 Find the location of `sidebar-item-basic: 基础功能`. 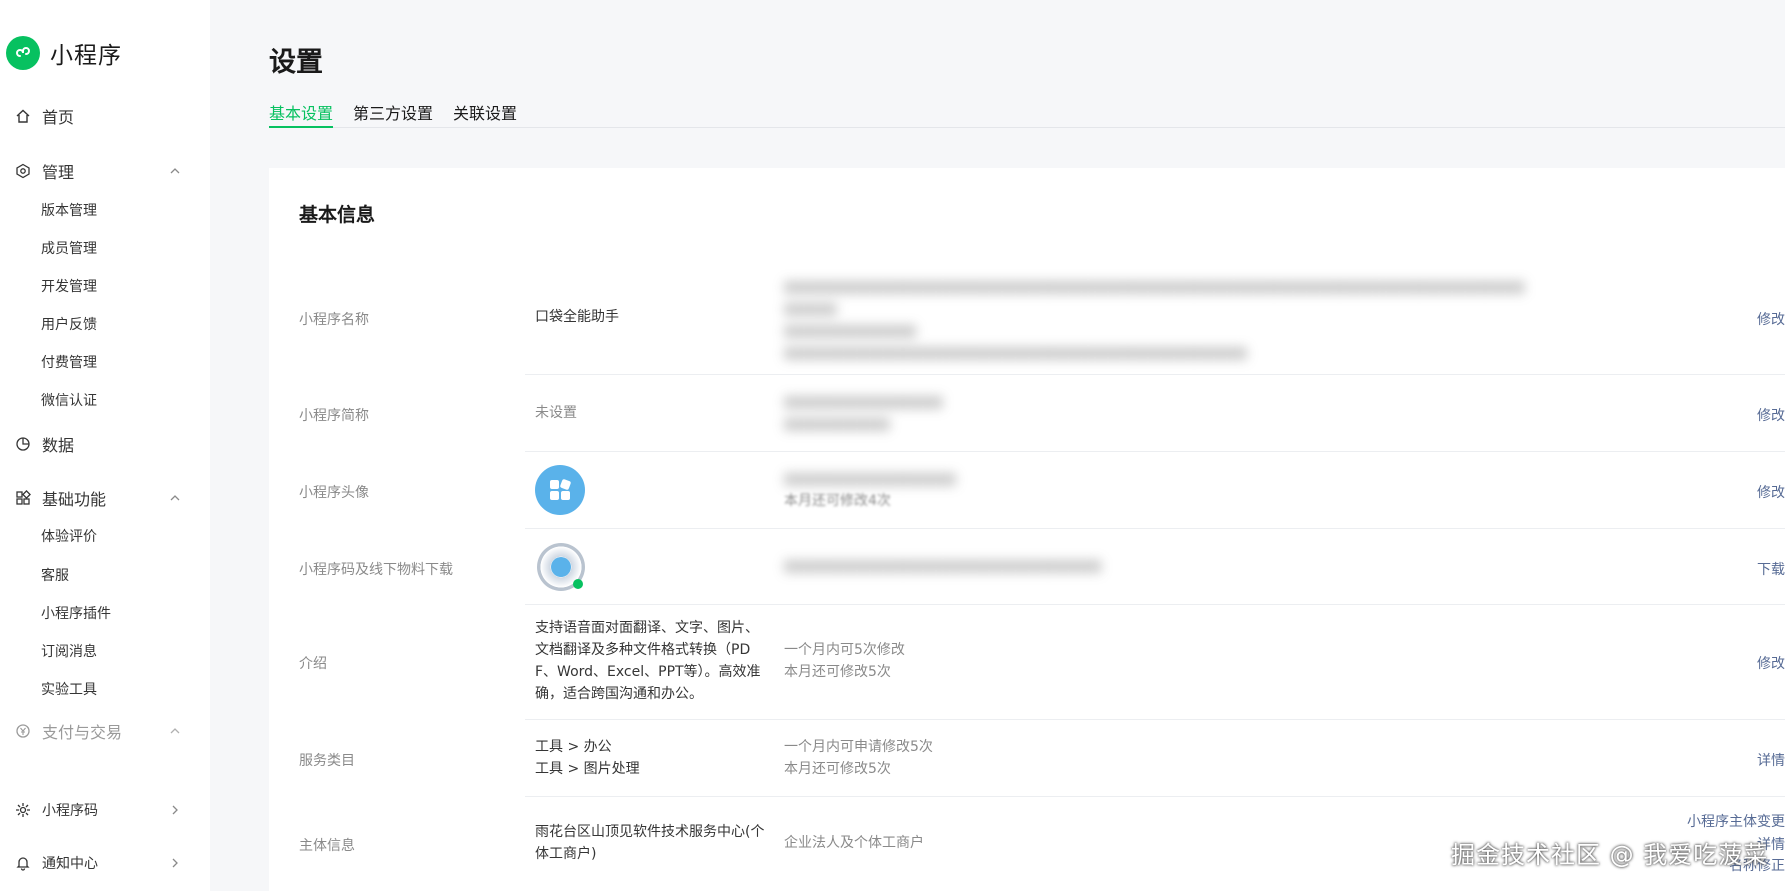

sidebar-item-basic: 基础功能 is located at coordinates (99, 498).